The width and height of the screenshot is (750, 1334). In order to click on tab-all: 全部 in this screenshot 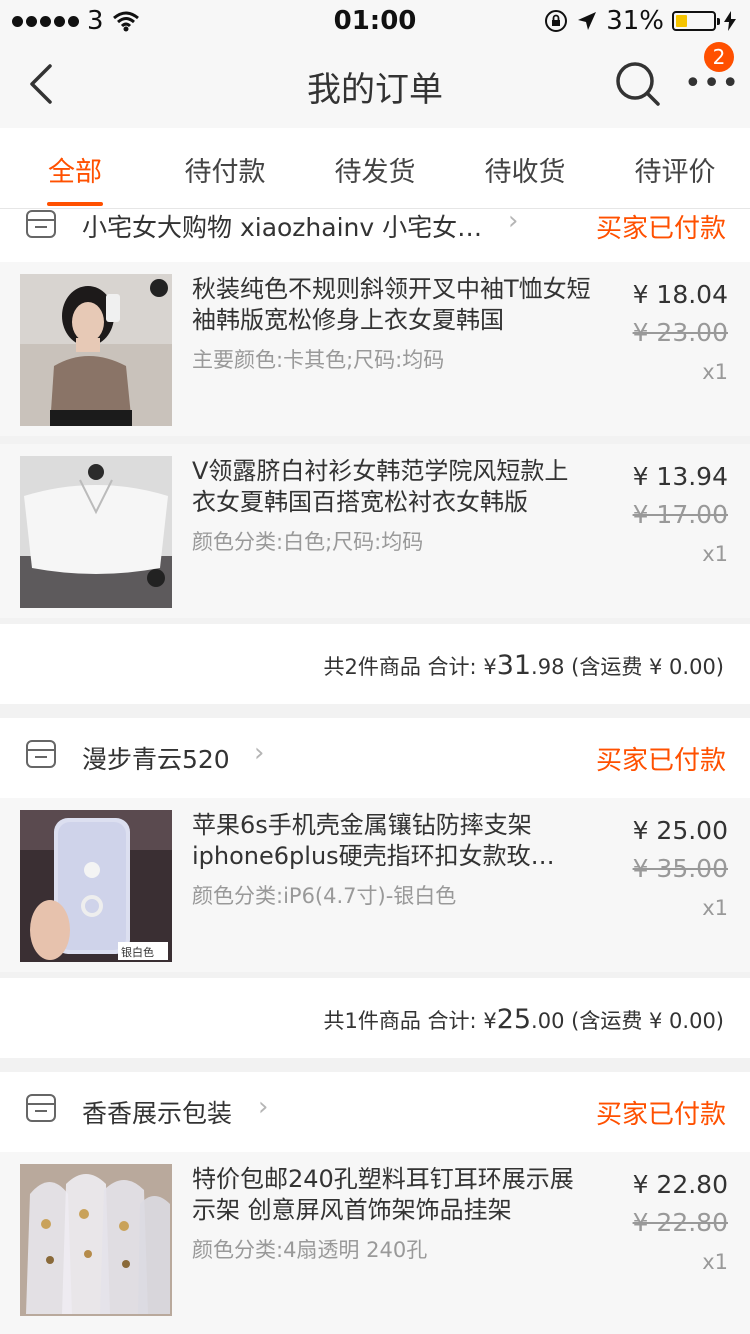, I will do `click(75, 169)`.